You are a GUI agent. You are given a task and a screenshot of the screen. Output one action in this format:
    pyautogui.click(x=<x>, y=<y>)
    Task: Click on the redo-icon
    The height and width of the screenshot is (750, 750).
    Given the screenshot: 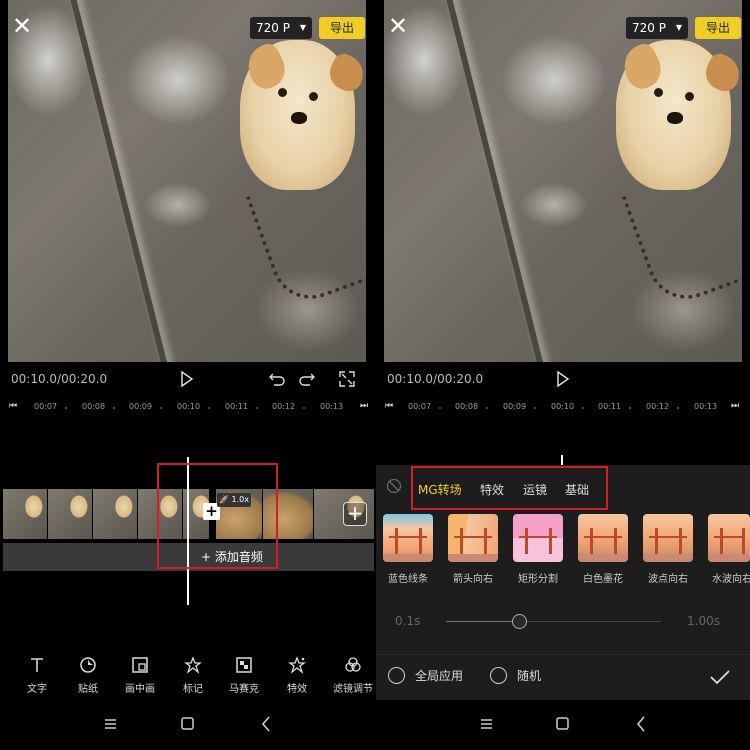 What is the action you would take?
    pyautogui.click(x=307, y=379)
    